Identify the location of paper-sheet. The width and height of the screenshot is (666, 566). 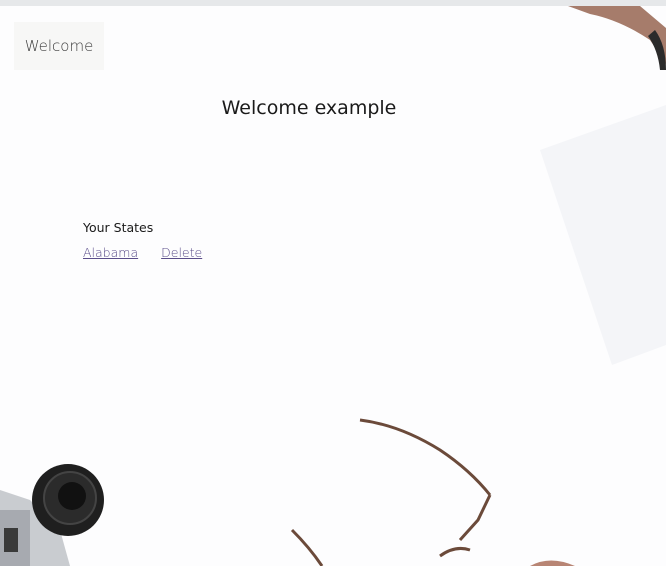
(603, 235).